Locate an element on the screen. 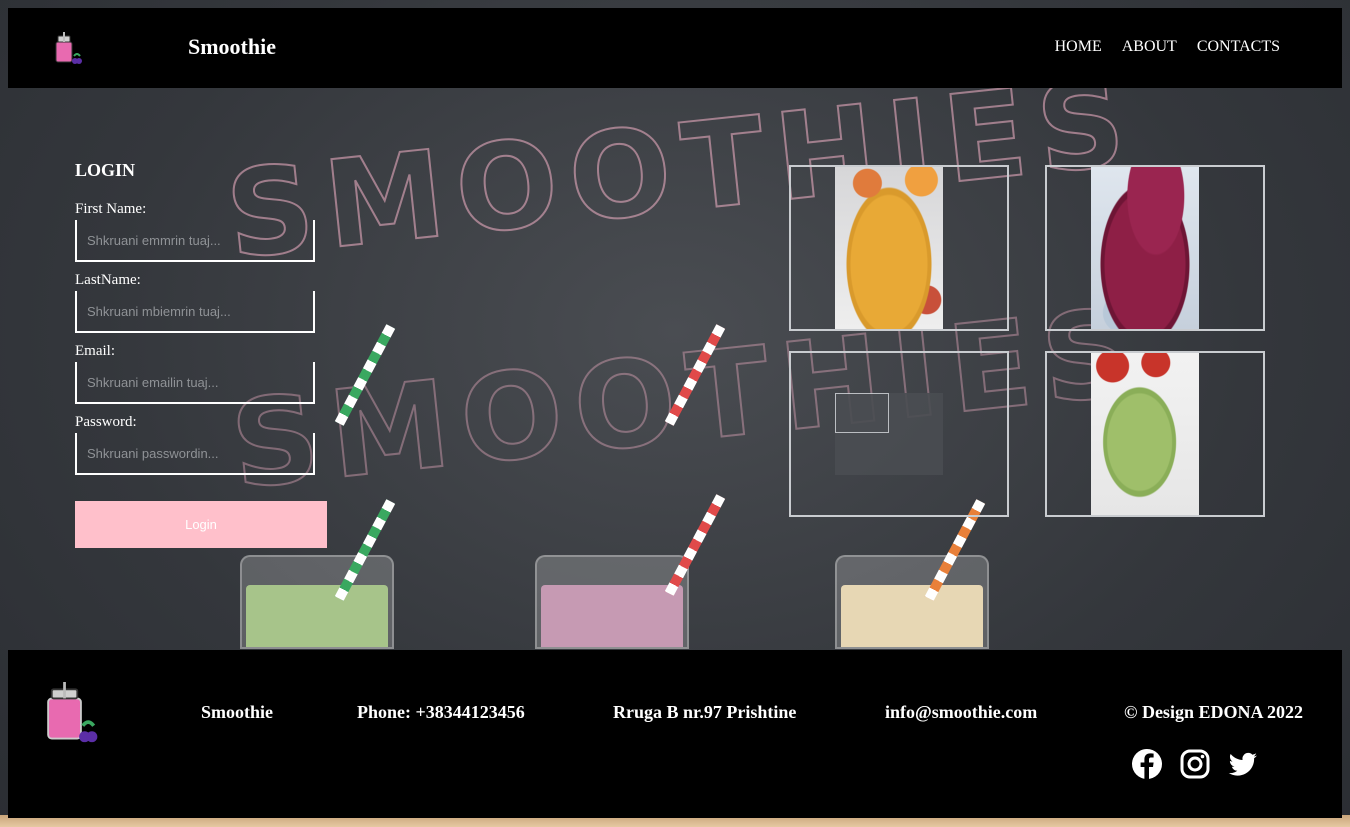  password-input is located at coordinates (195, 454).